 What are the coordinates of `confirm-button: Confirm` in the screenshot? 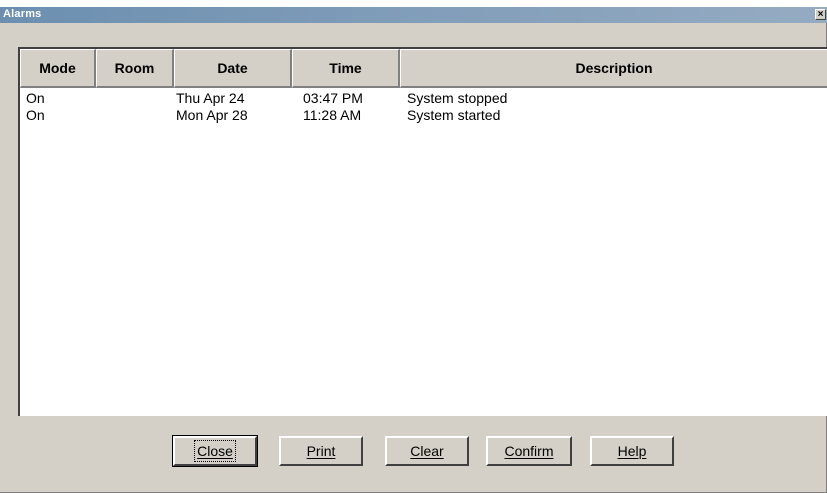 It's located at (529, 451).